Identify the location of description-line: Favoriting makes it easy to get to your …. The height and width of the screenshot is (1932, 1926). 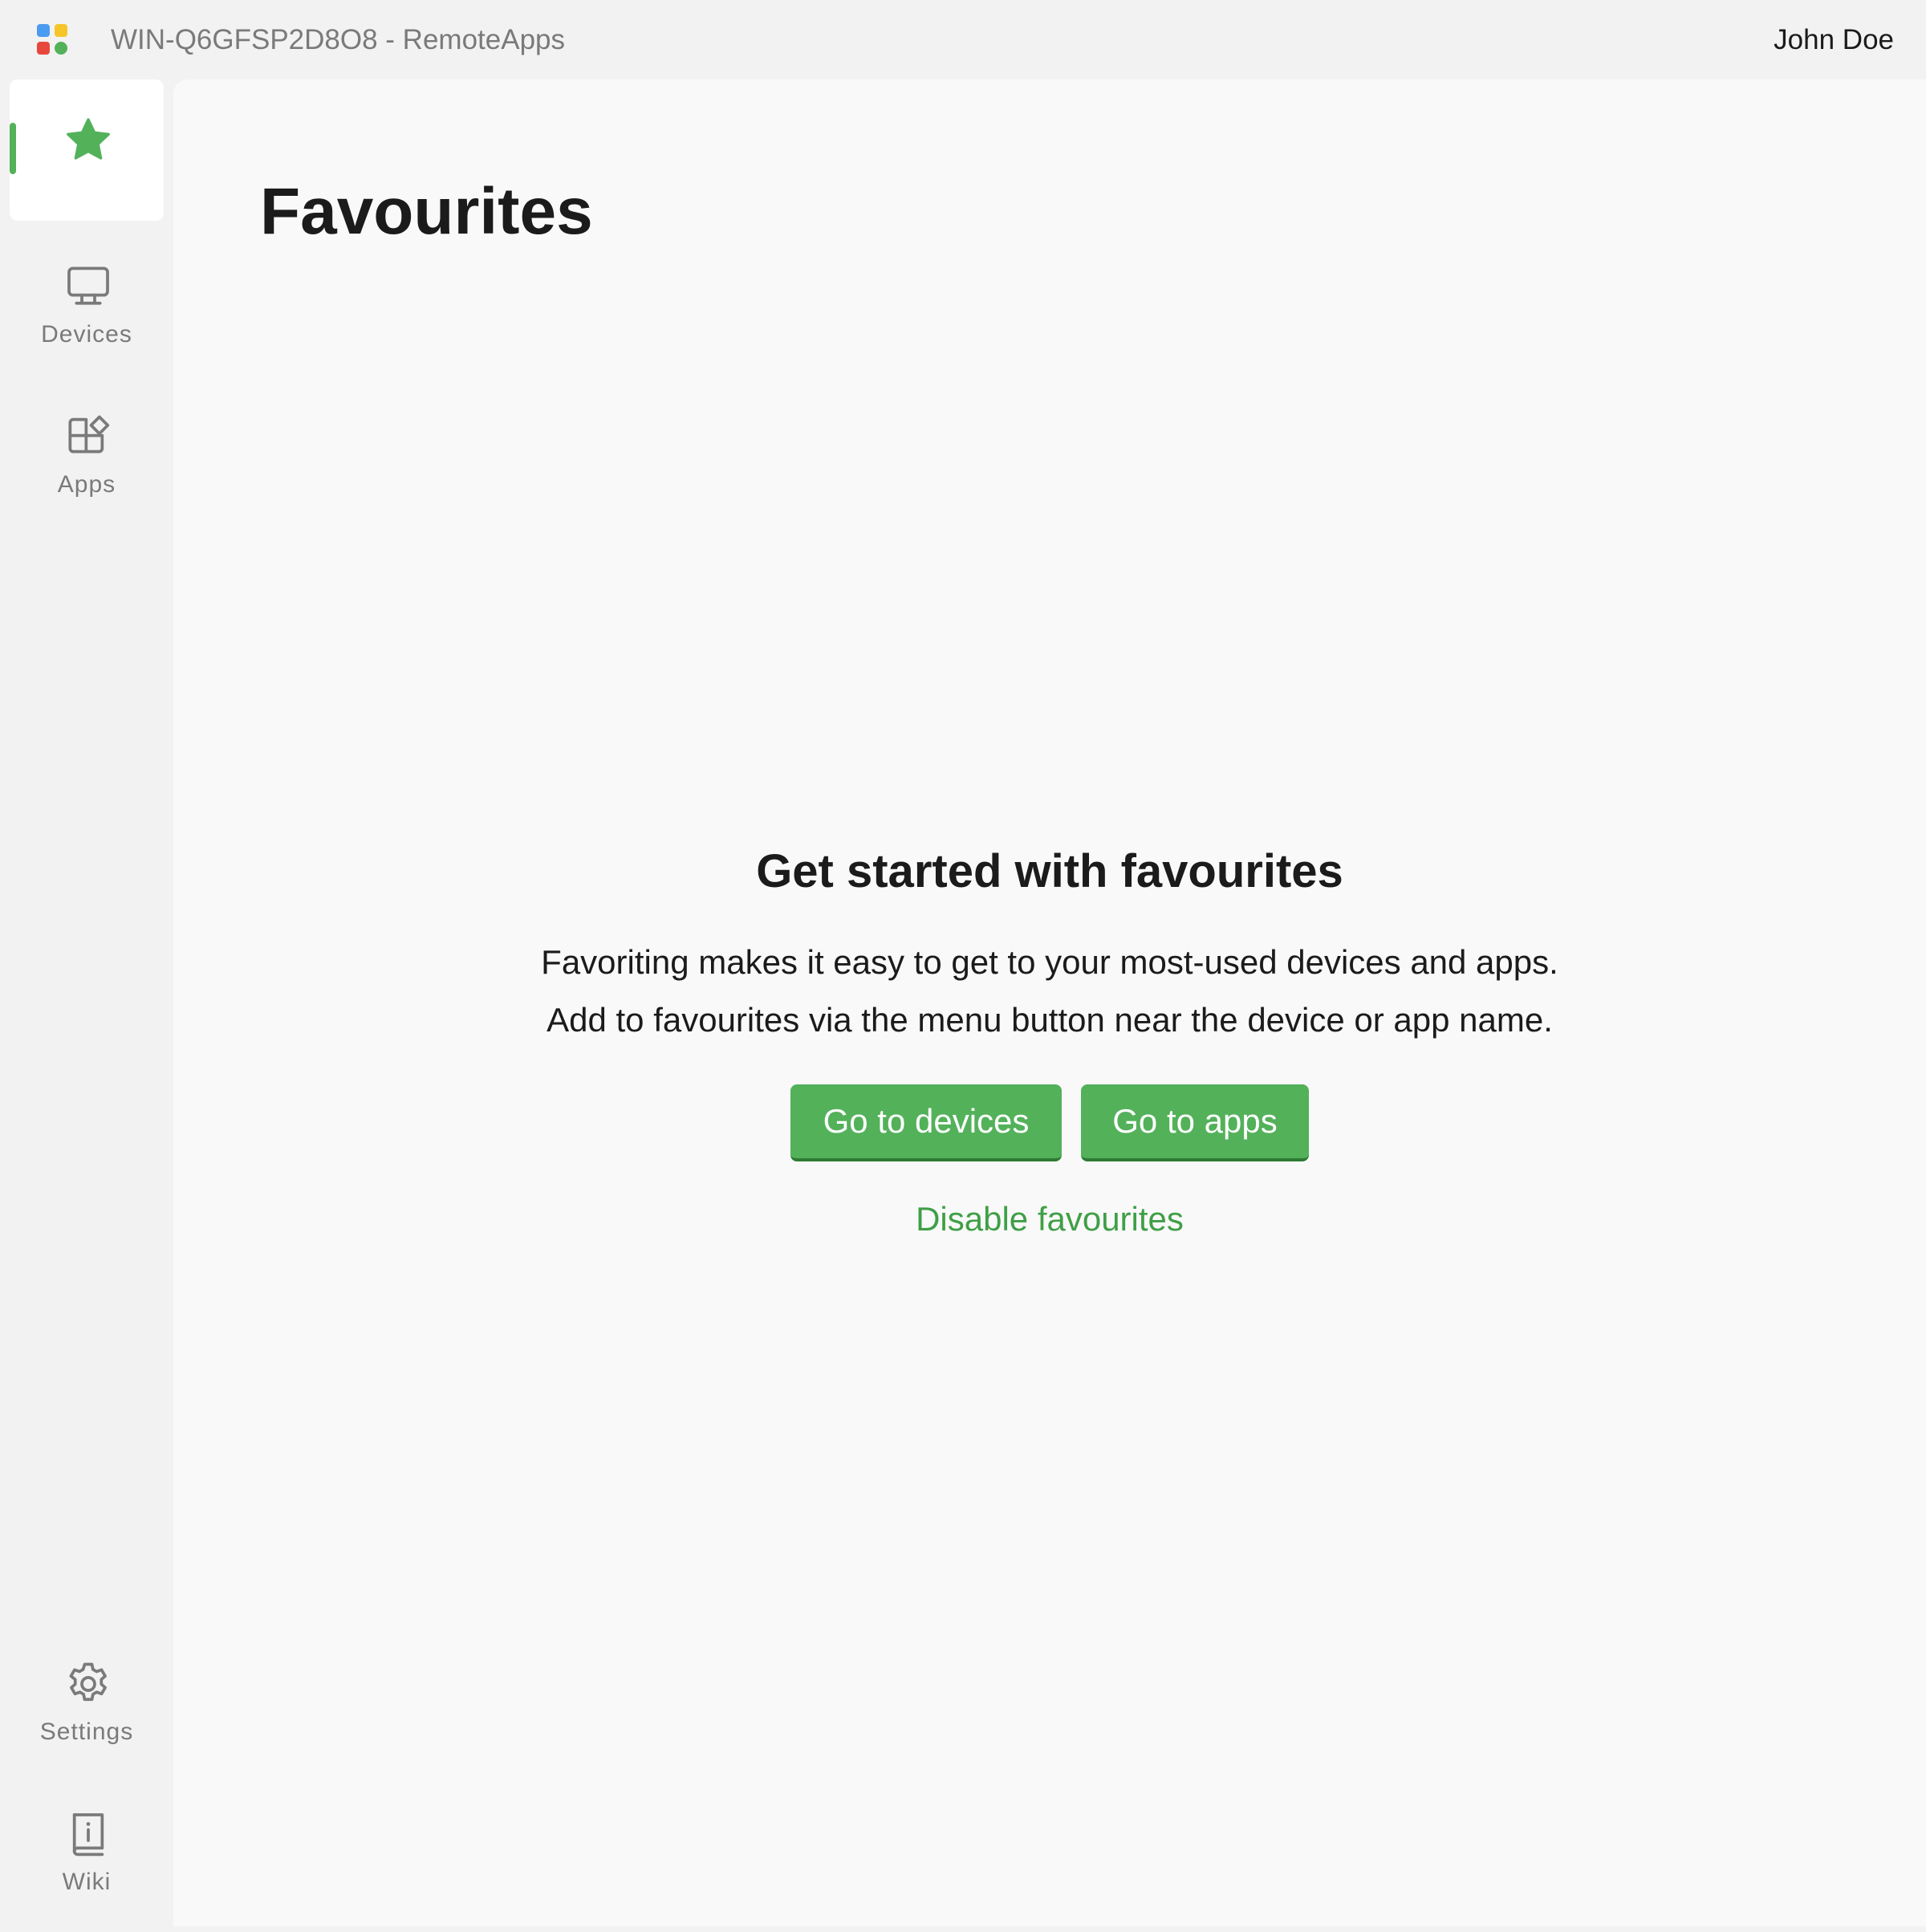
(1049, 962).